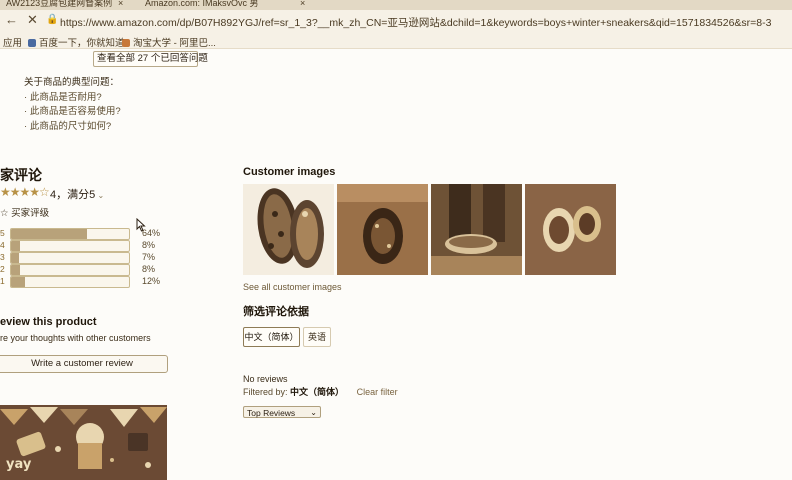 Image resolution: width=792 pixels, height=480 pixels. What do you see at coordinates (84, 364) in the screenshot?
I see `write-review-button: Write a customer review` at bounding box center [84, 364].